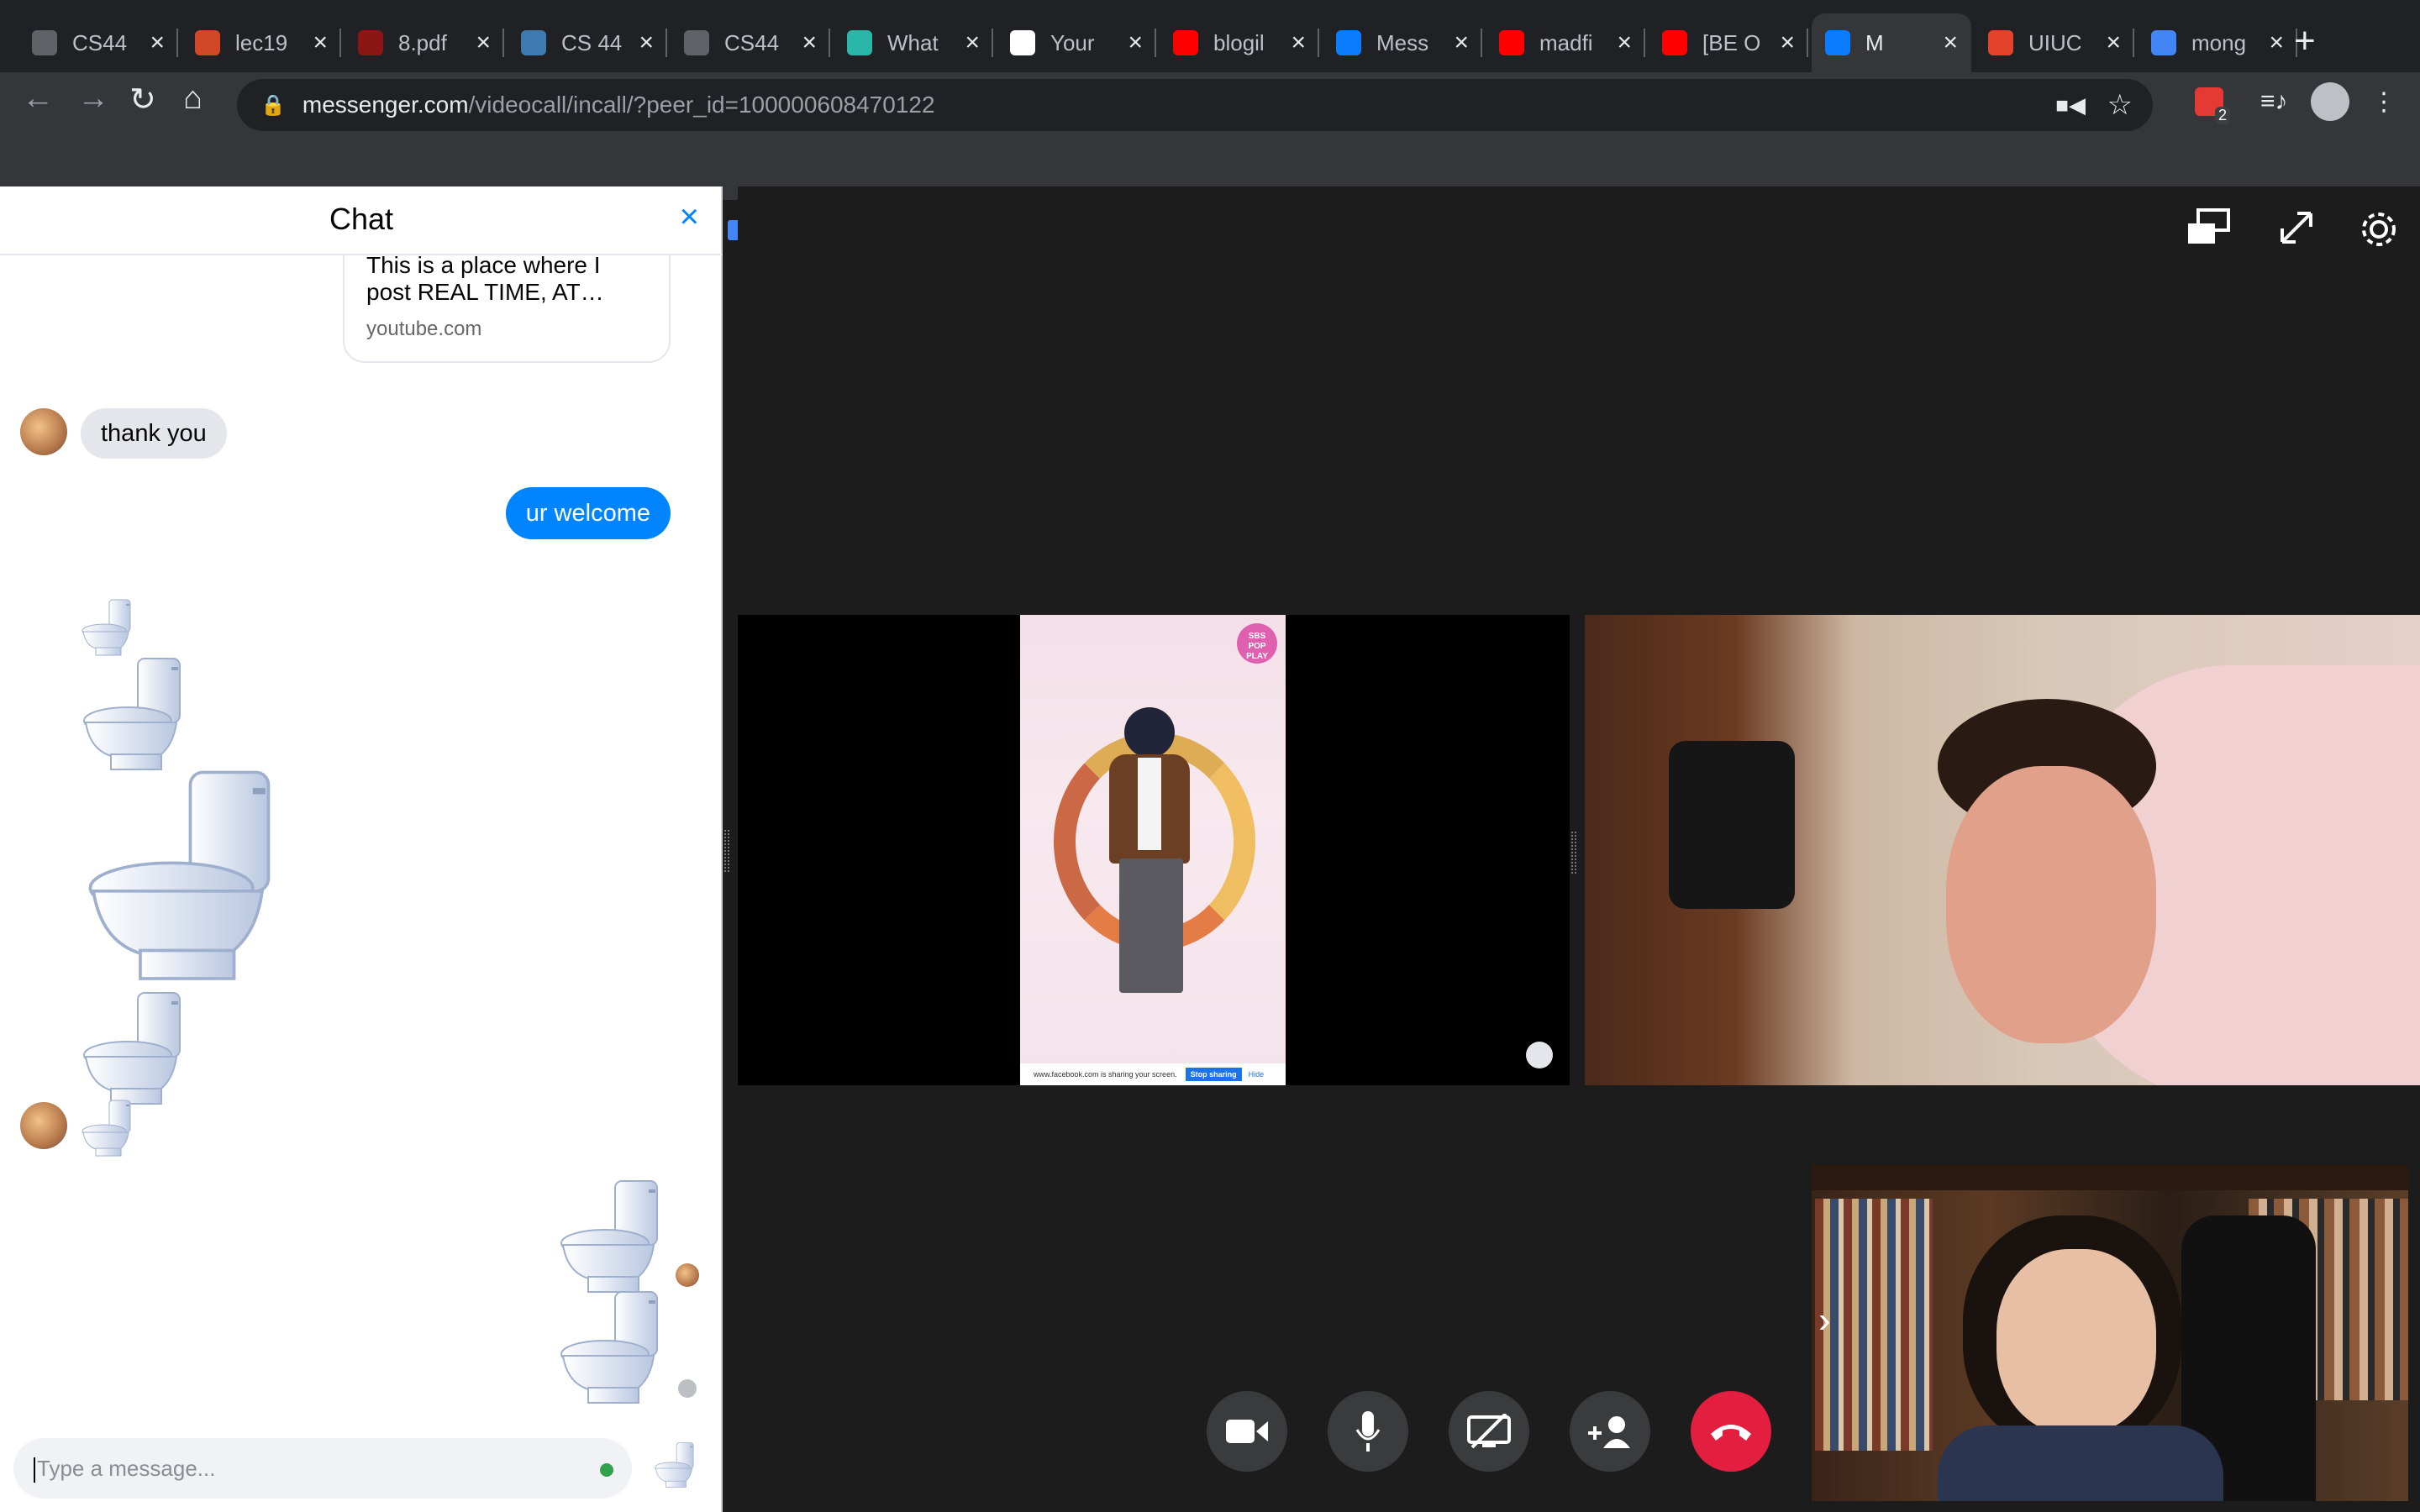 Image resolution: width=2420 pixels, height=1512 pixels. I want to click on remote-participant-video, so click(2002, 850).